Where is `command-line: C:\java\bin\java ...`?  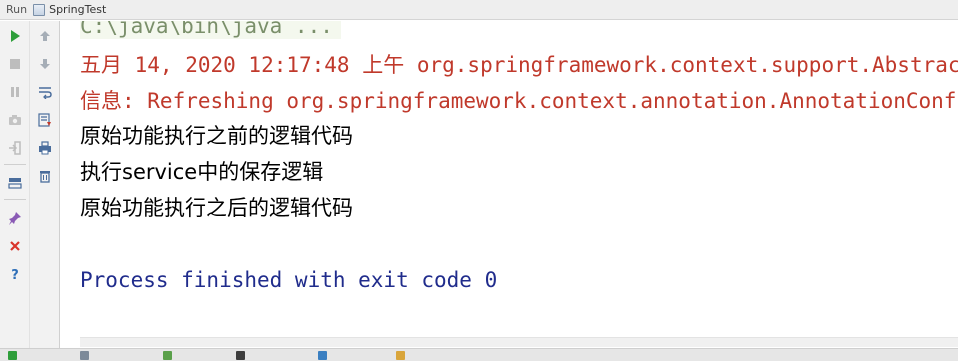
command-line: C:\java\bin\java ... is located at coordinates (210, 30).